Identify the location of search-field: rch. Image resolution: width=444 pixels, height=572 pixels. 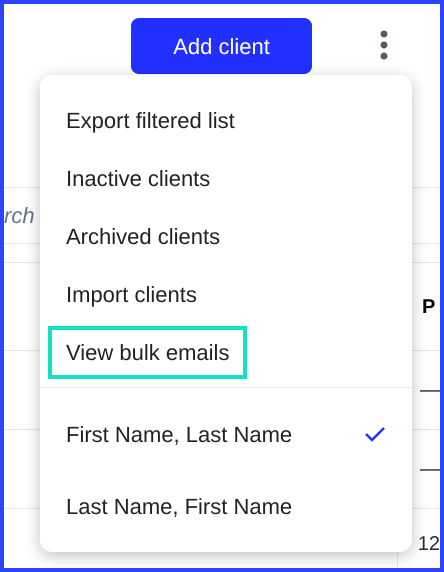
(19, 215).